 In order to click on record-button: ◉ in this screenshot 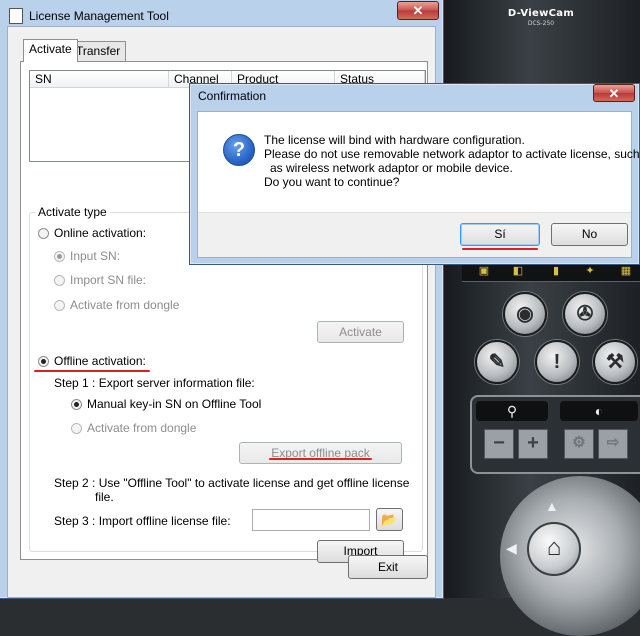, I will do `click(525, 314)`.